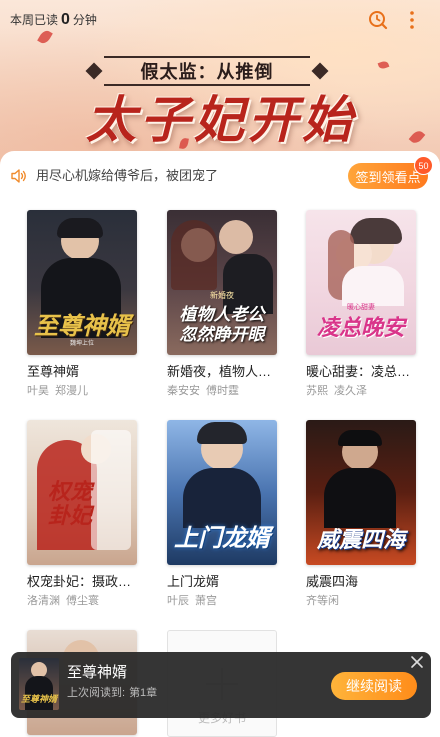 The height and width of the screenshot is (737, 440). I want to click on banner-title: 太子妃开始, so click(221, 119).